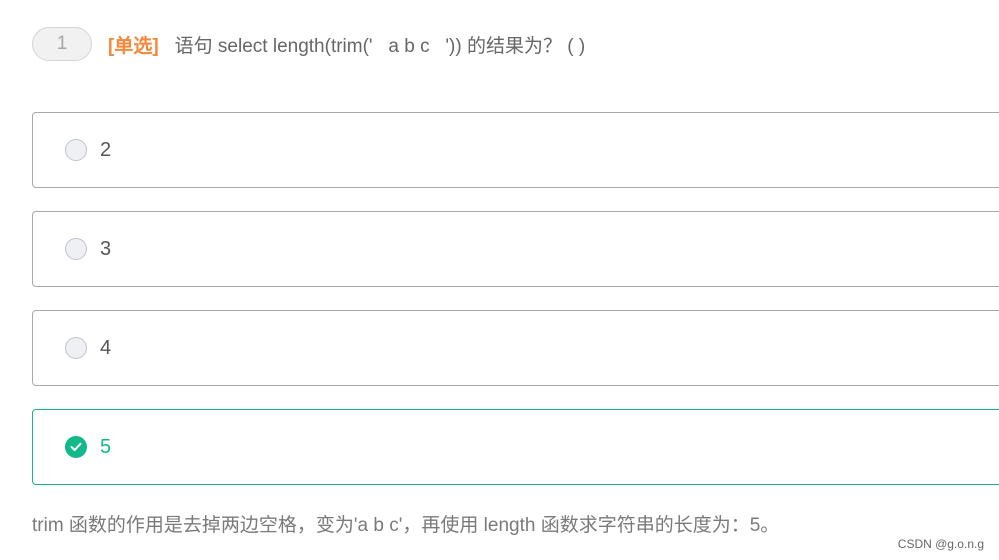 This screenshot has width=999, height=560. I want to click on option-label: 3, so click(106, 248).